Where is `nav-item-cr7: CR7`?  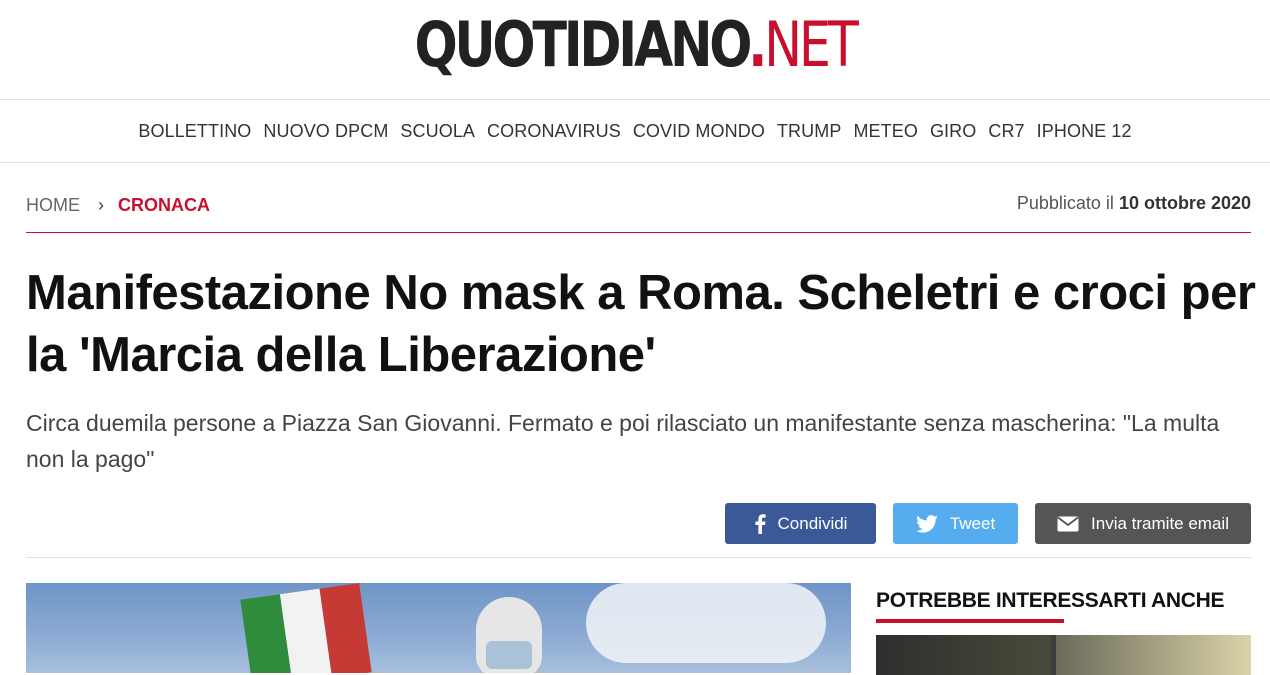 nav-item-cr7: CR7 is located at coordinates (1006, 131).